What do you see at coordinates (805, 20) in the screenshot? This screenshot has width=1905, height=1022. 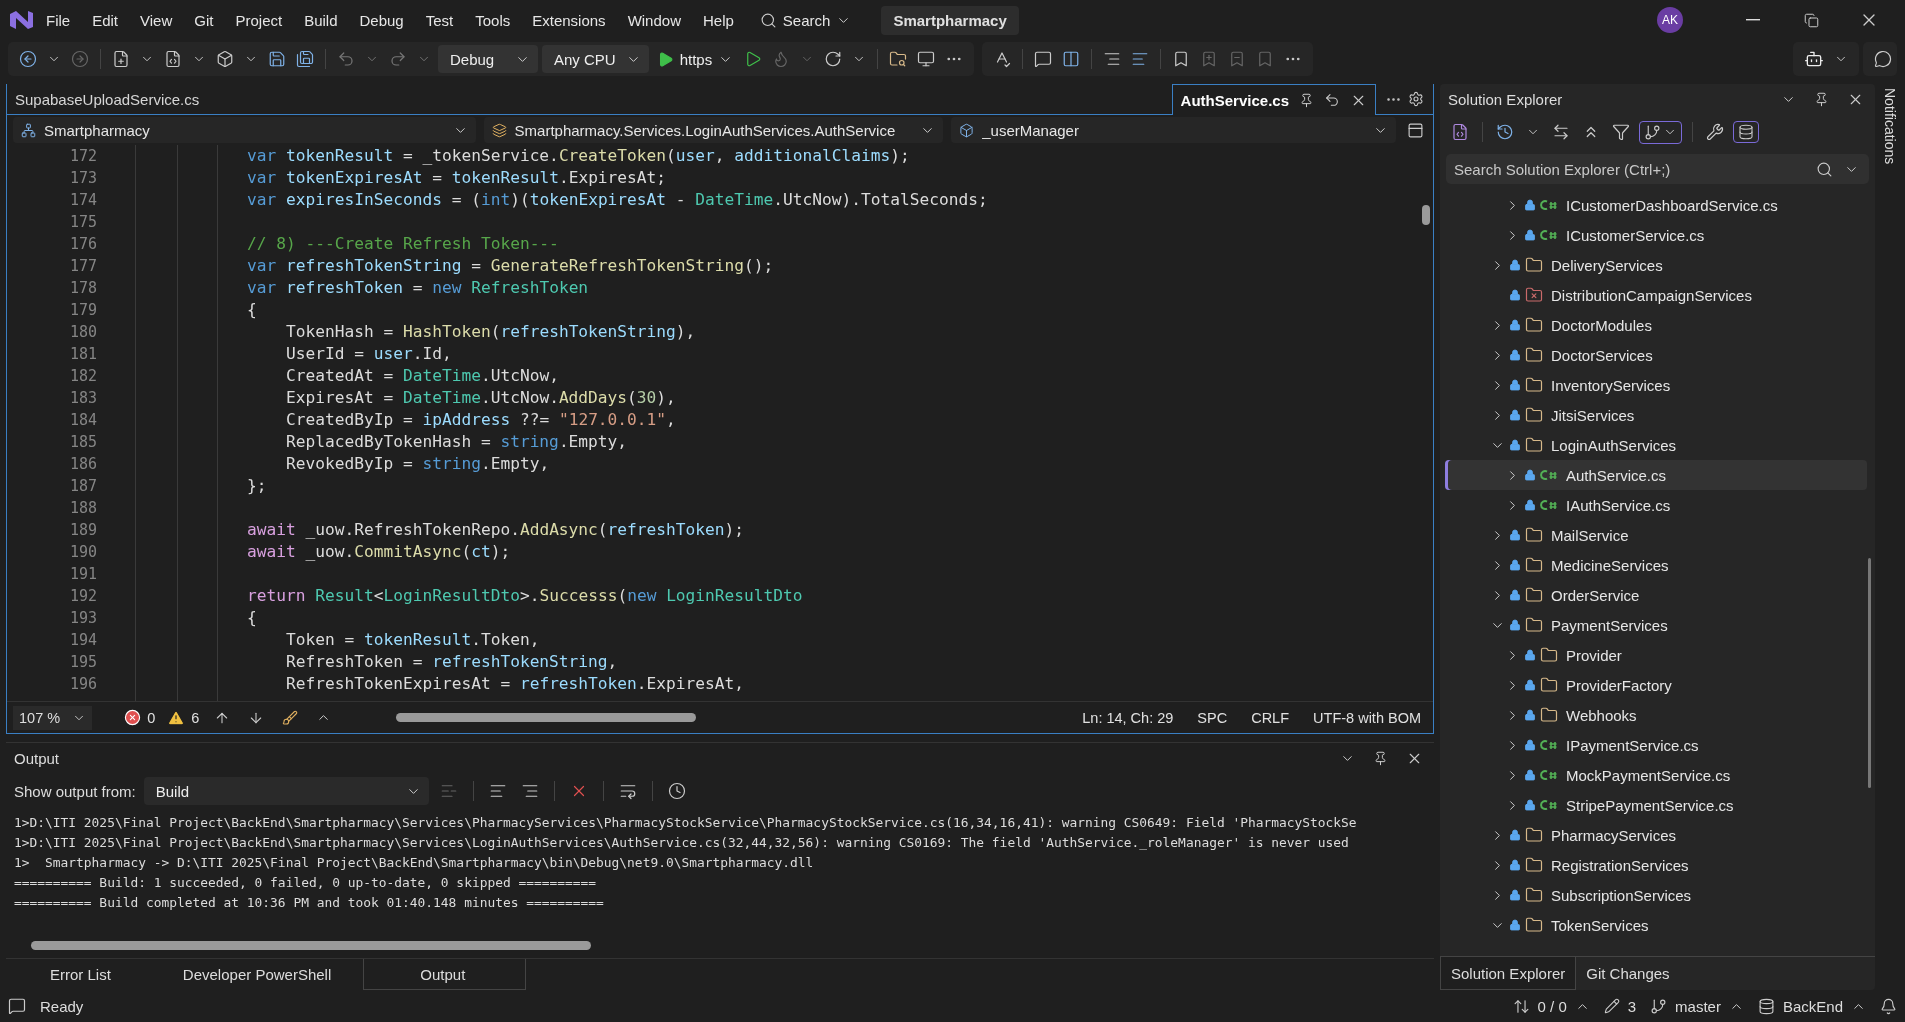 I see `search-button: Search` at bounding box center [805, 20].